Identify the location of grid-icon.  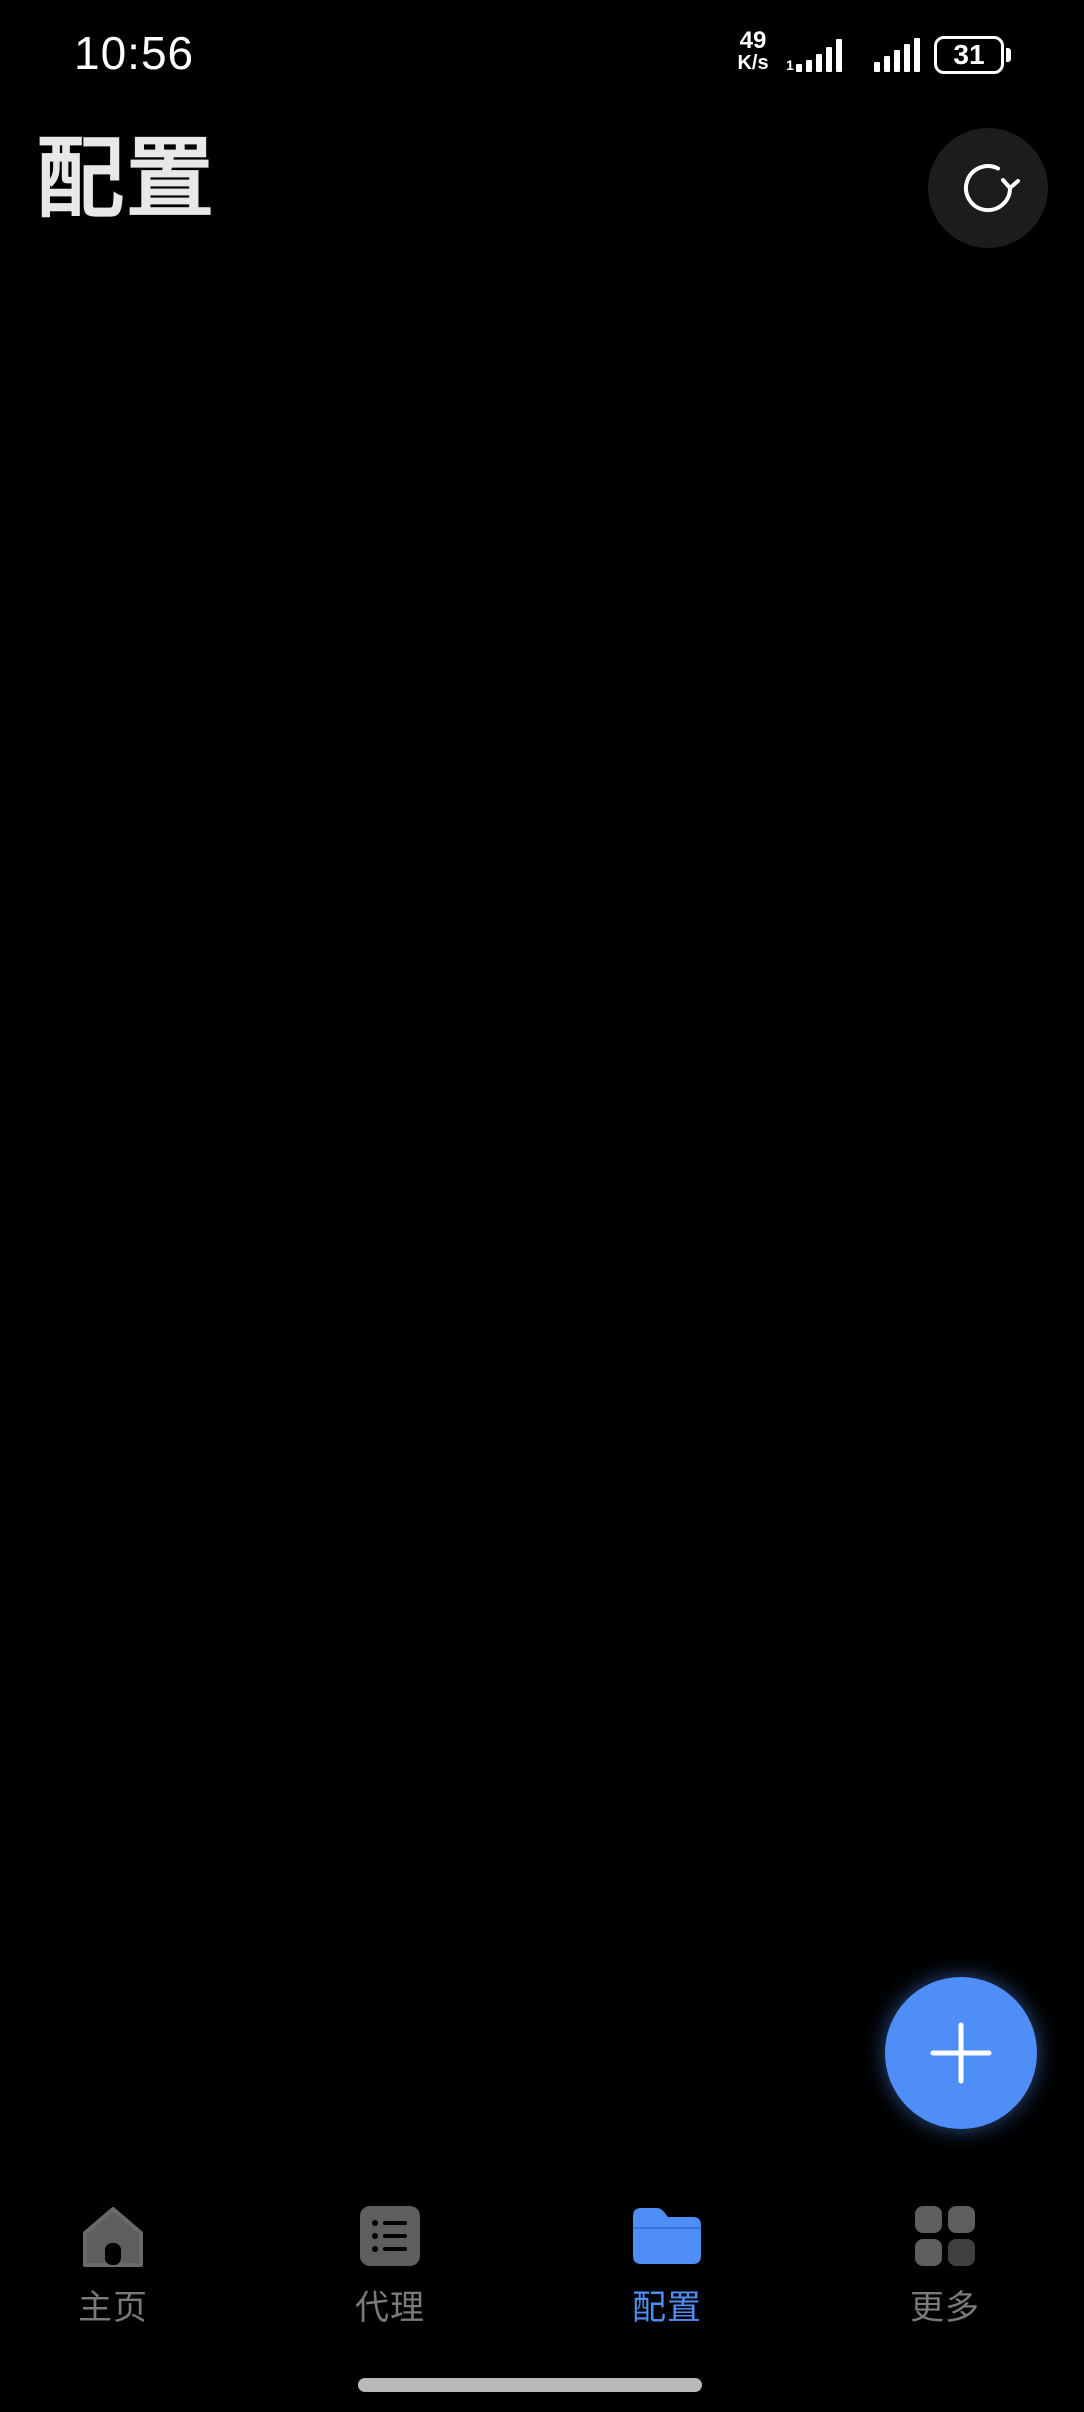
(945, 2236).